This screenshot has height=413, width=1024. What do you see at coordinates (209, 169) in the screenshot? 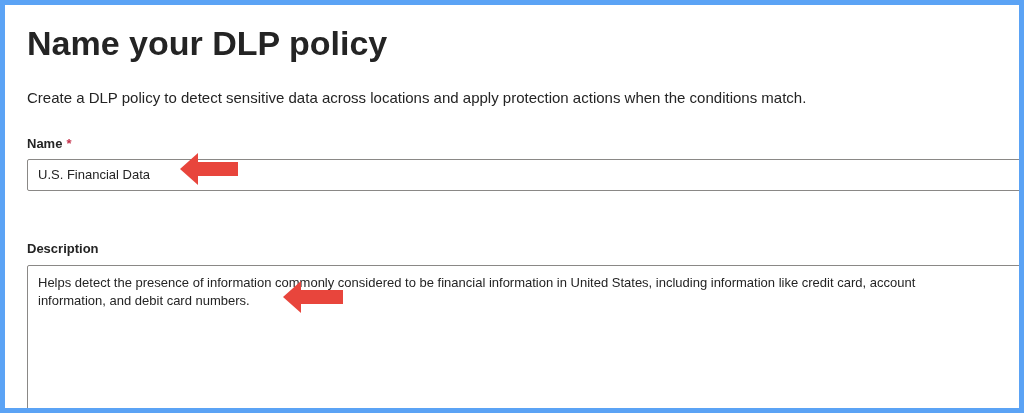
I see `arrow-icon` at bounding box center [209, 169].